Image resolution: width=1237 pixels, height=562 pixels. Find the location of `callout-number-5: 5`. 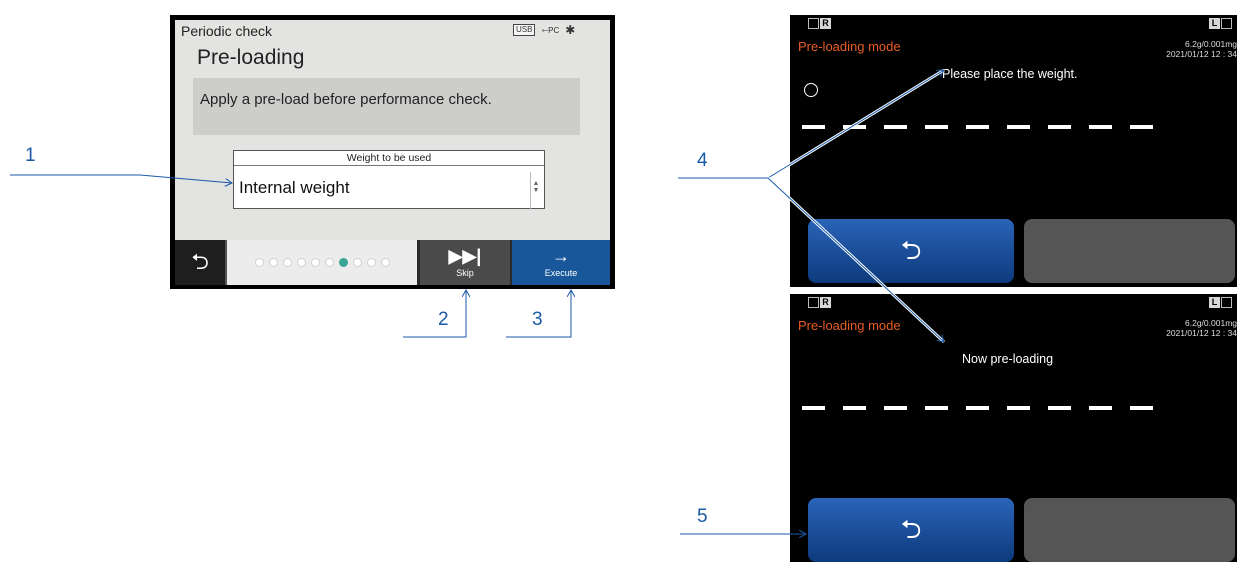

callout-number-5: 5 is located at coordinates (702, 516).